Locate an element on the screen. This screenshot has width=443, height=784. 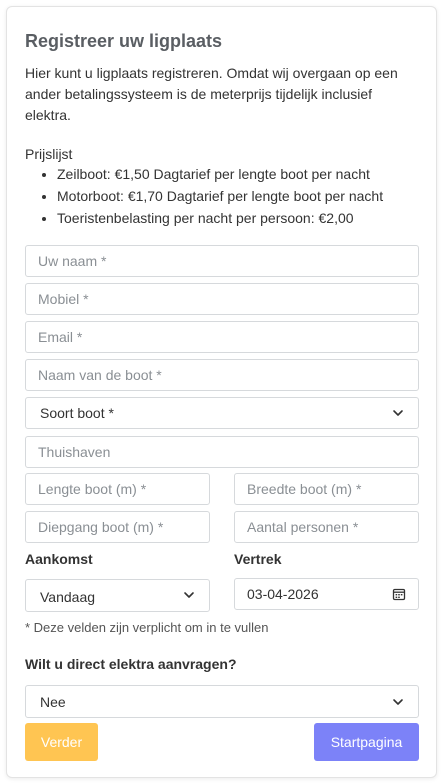
mobile-input: Mobiel * is located at coordinates (222, 299).